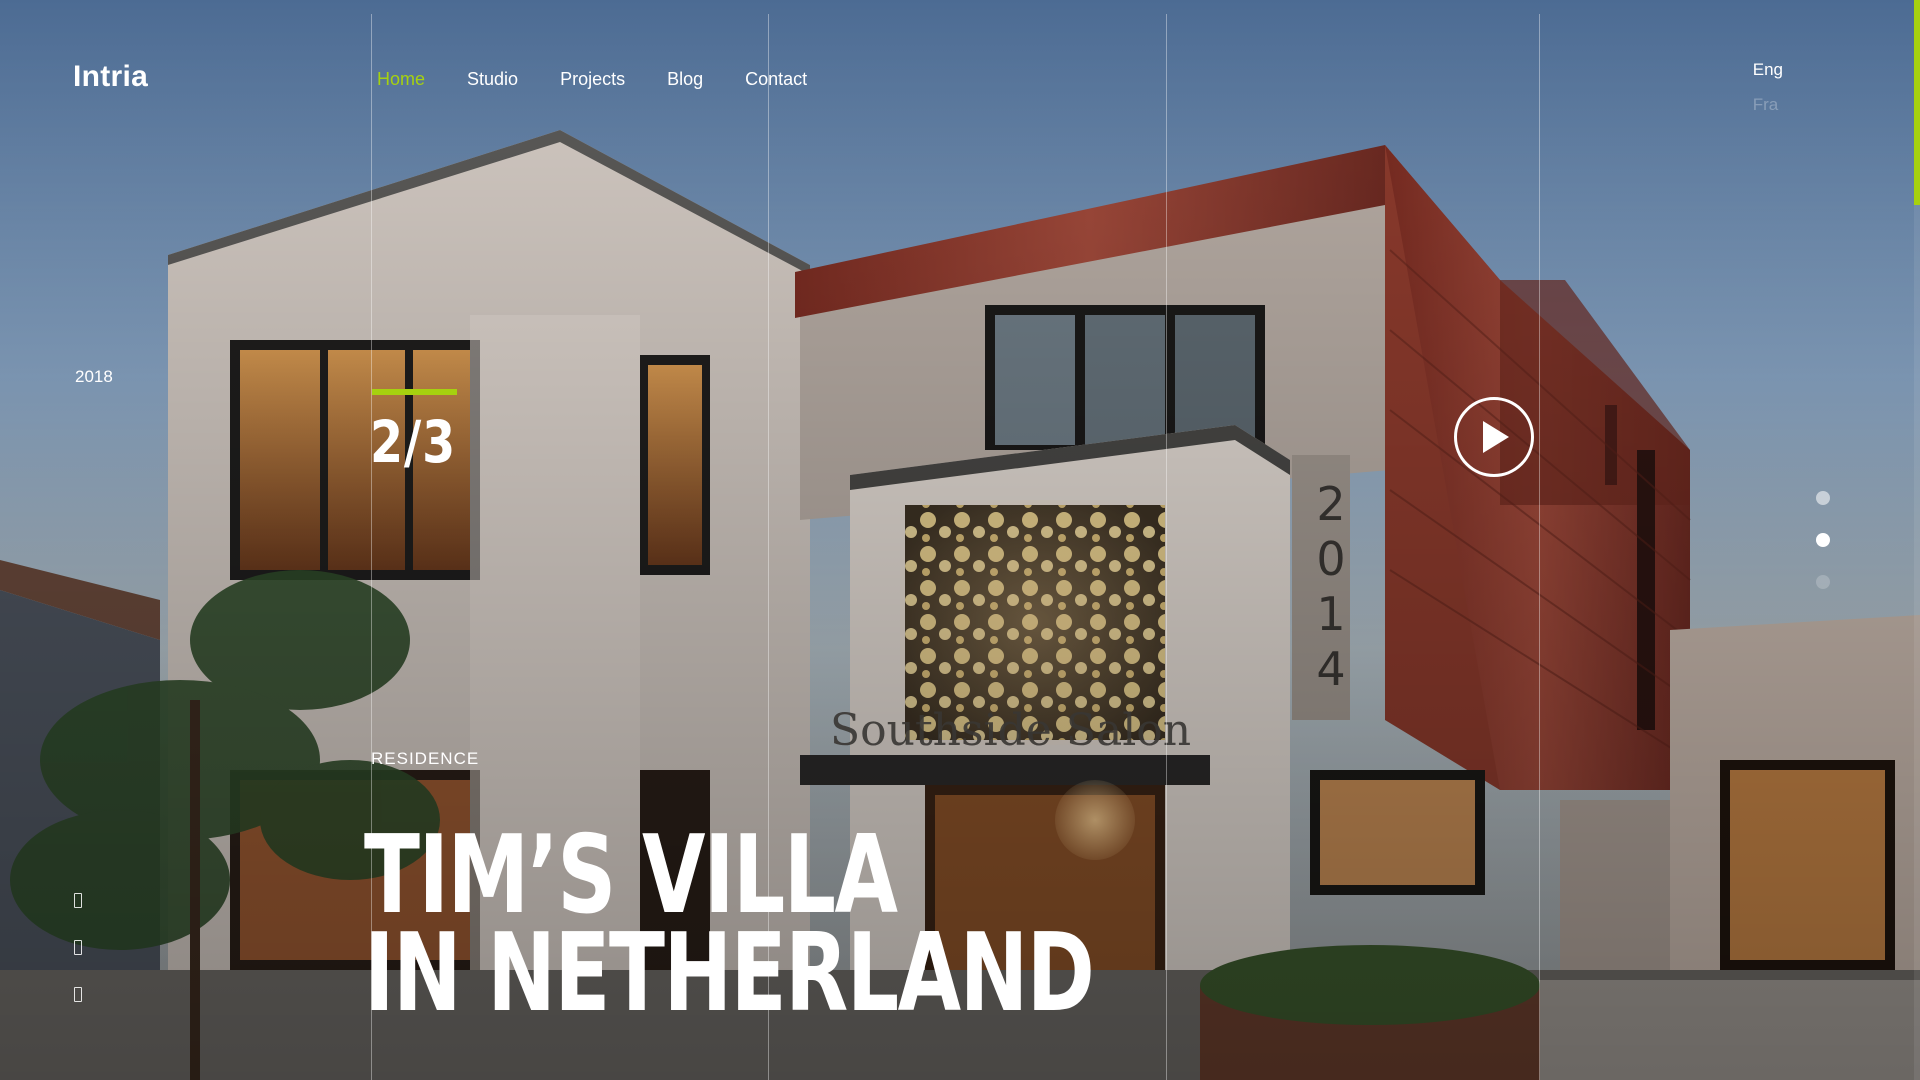  I want to click on play-video-button, so click(1494, 437).